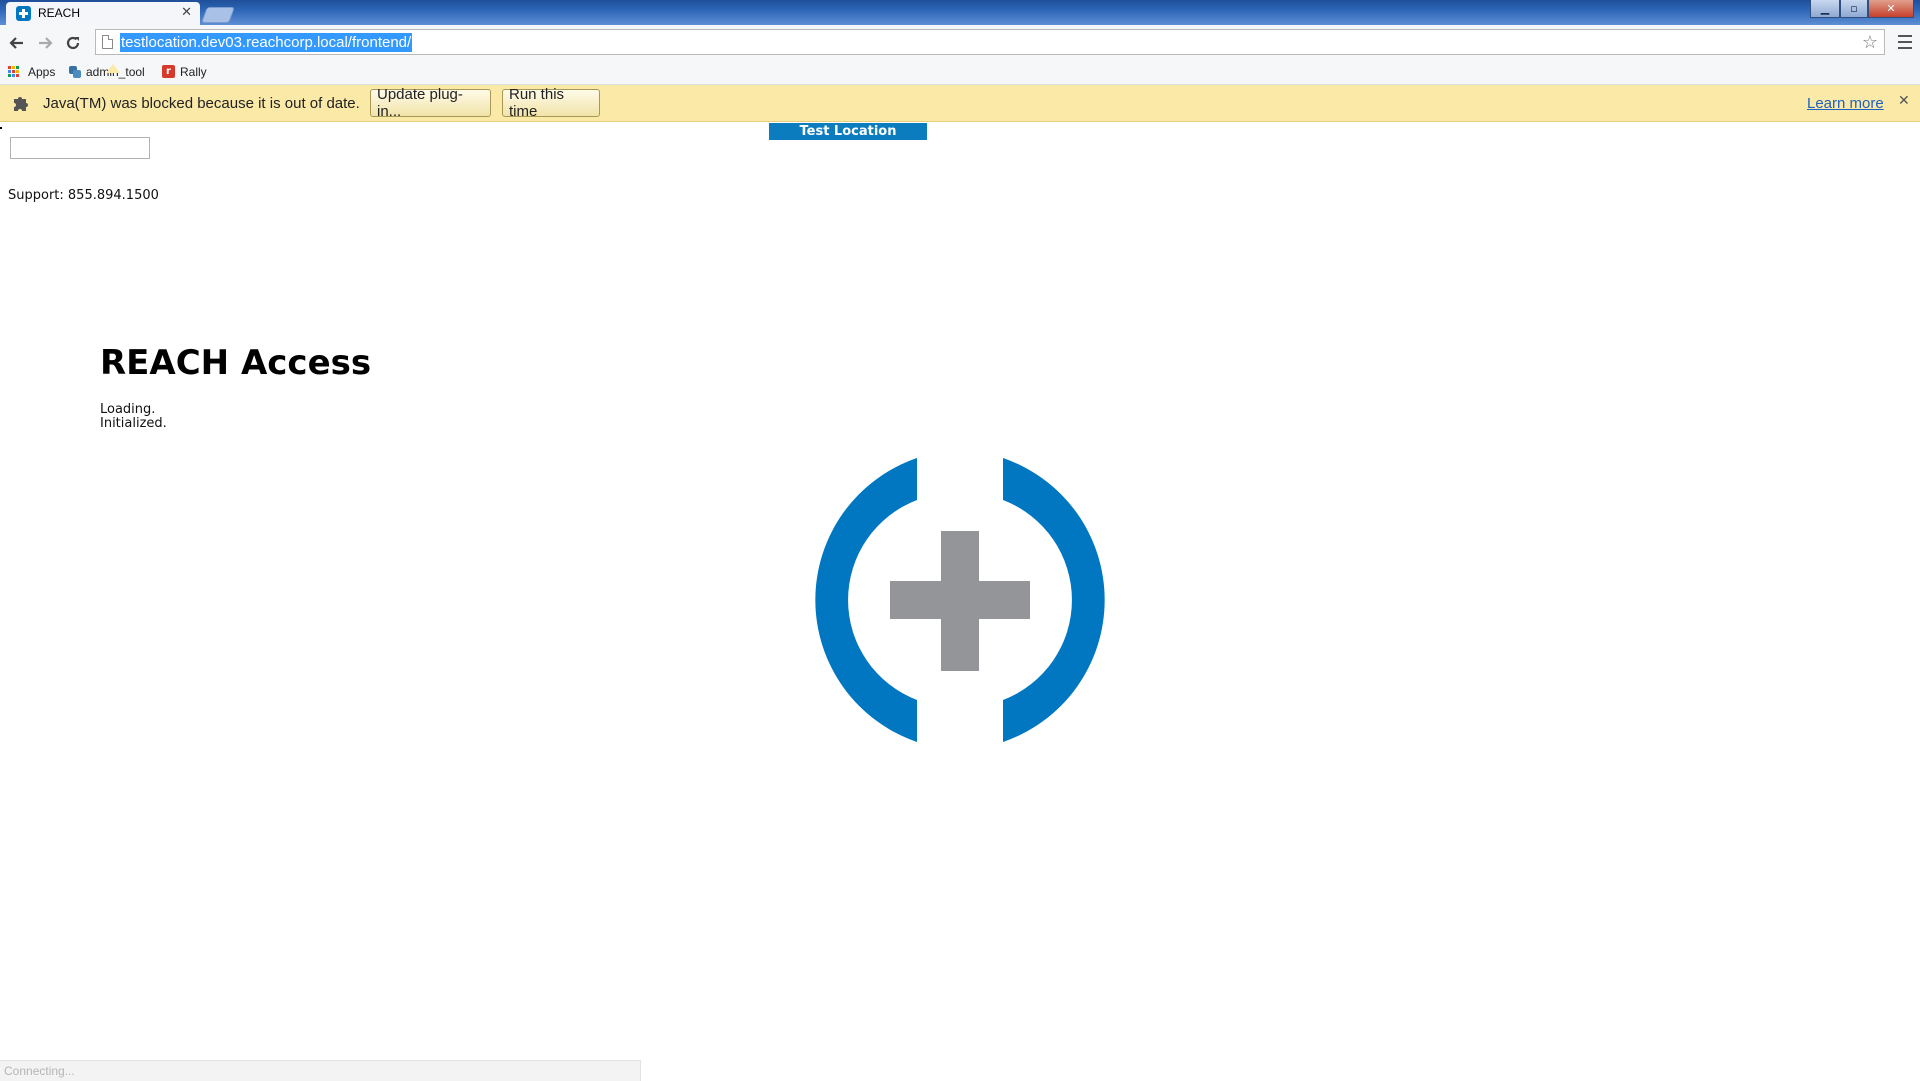 This screenshot has height=1081, width=1920. Describe the element at coordinates (848, 139) in the screenshot. I see `location-badge: Test Location (dev03)` at that location.